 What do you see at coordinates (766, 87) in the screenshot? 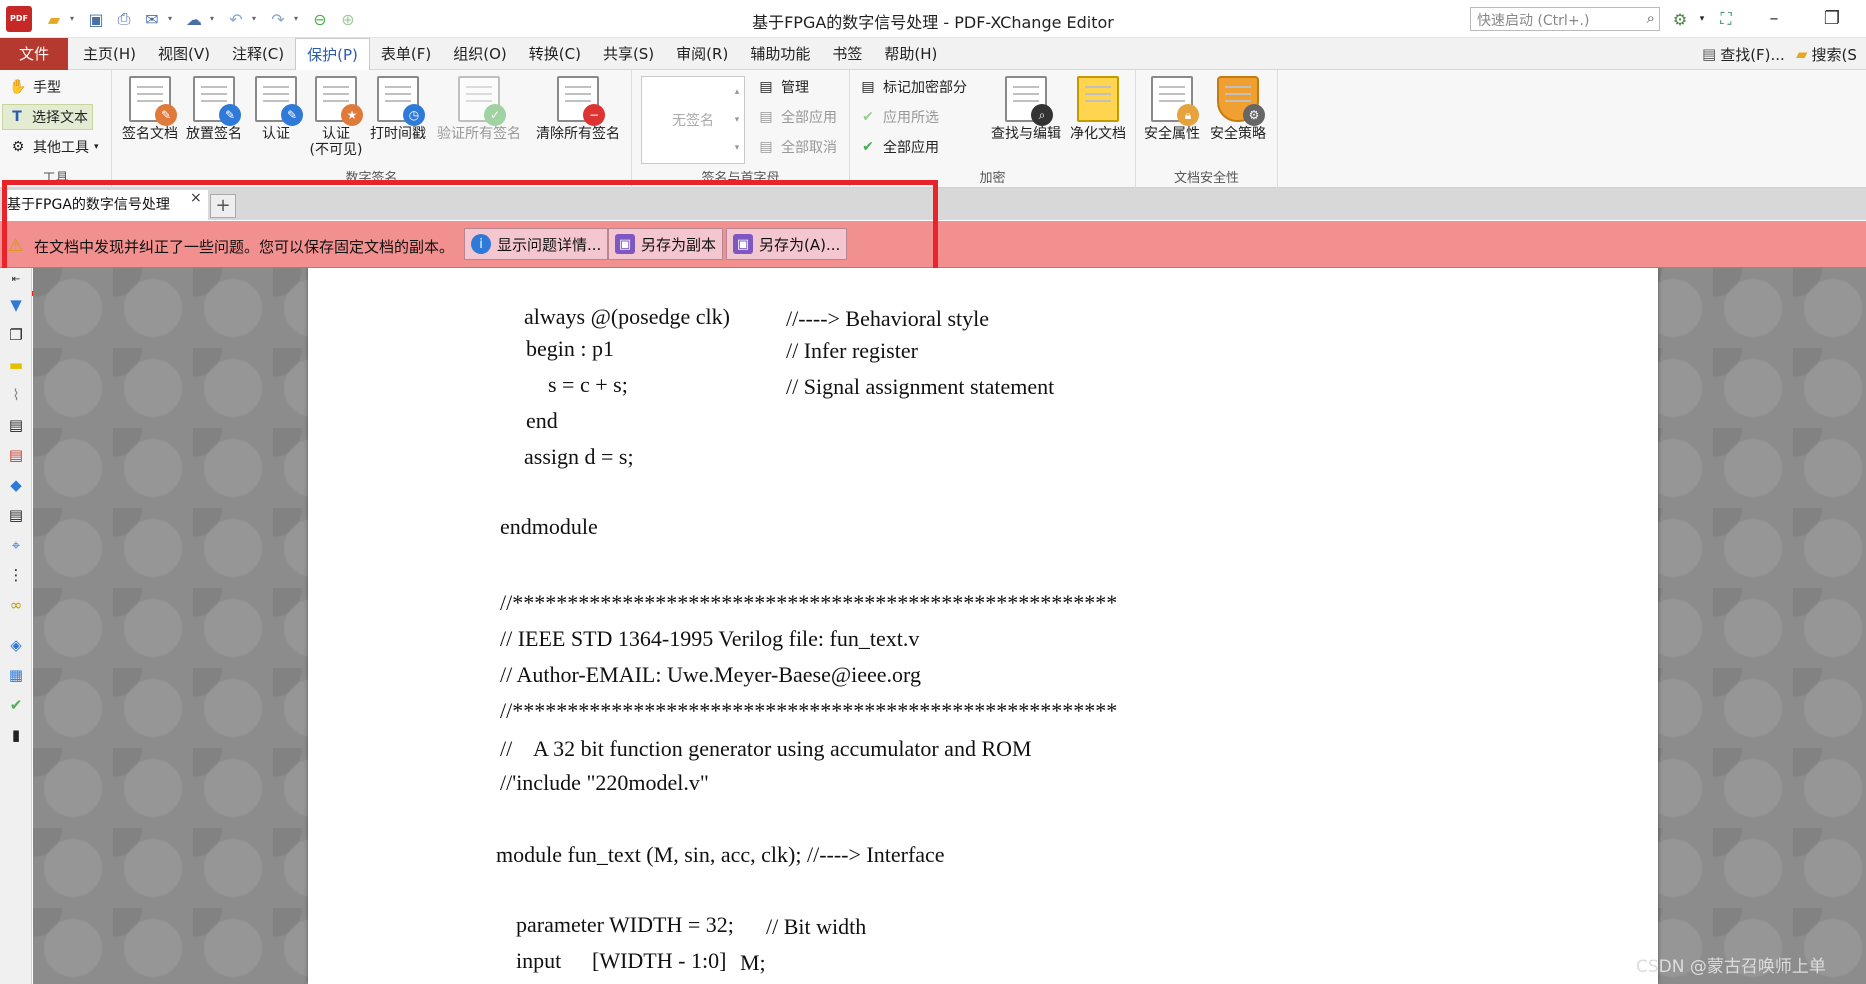
I see `manage-icon: ▤` at bounding box center [766, 87].